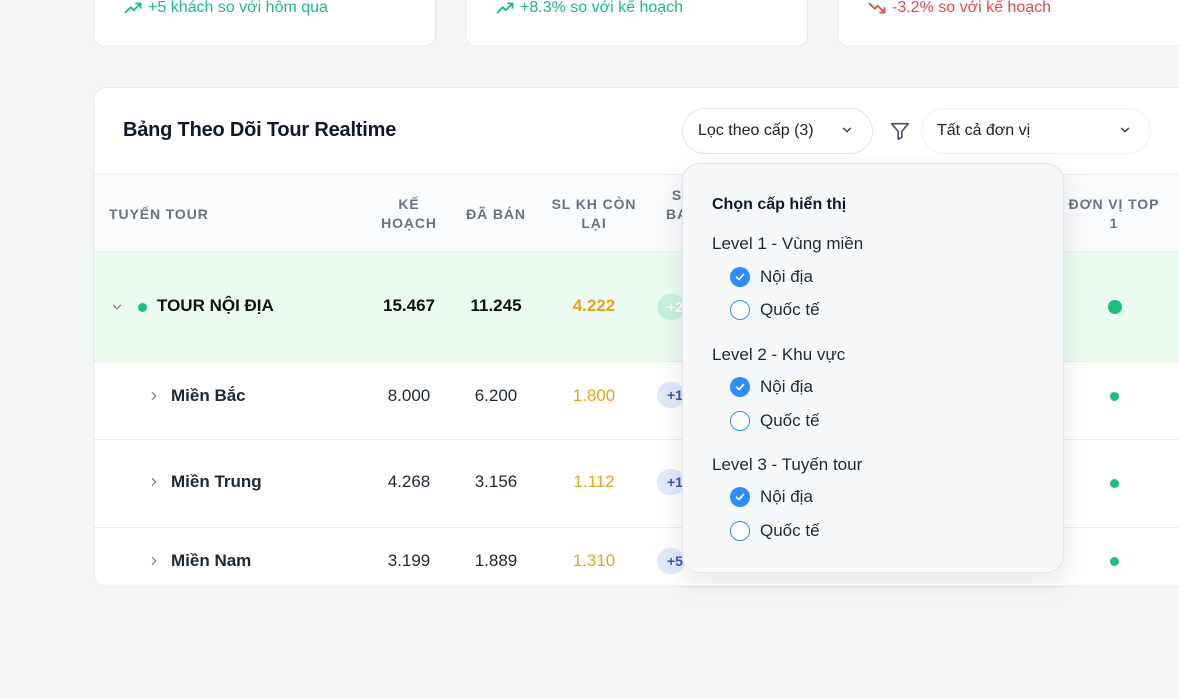 The image size is (1179, 699). I want to click on change-badge-text: +5, so click(675, 561).